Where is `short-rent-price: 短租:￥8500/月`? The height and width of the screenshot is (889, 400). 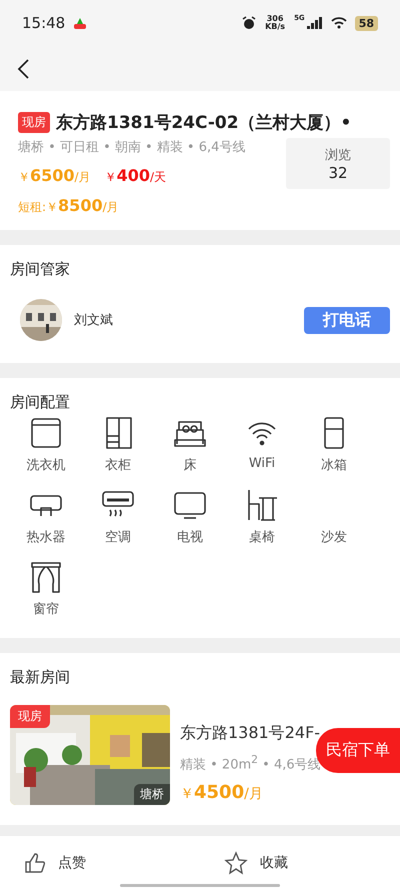 short-rent-price: 短租:￥8500/月 is located at coordinates (69, 206).